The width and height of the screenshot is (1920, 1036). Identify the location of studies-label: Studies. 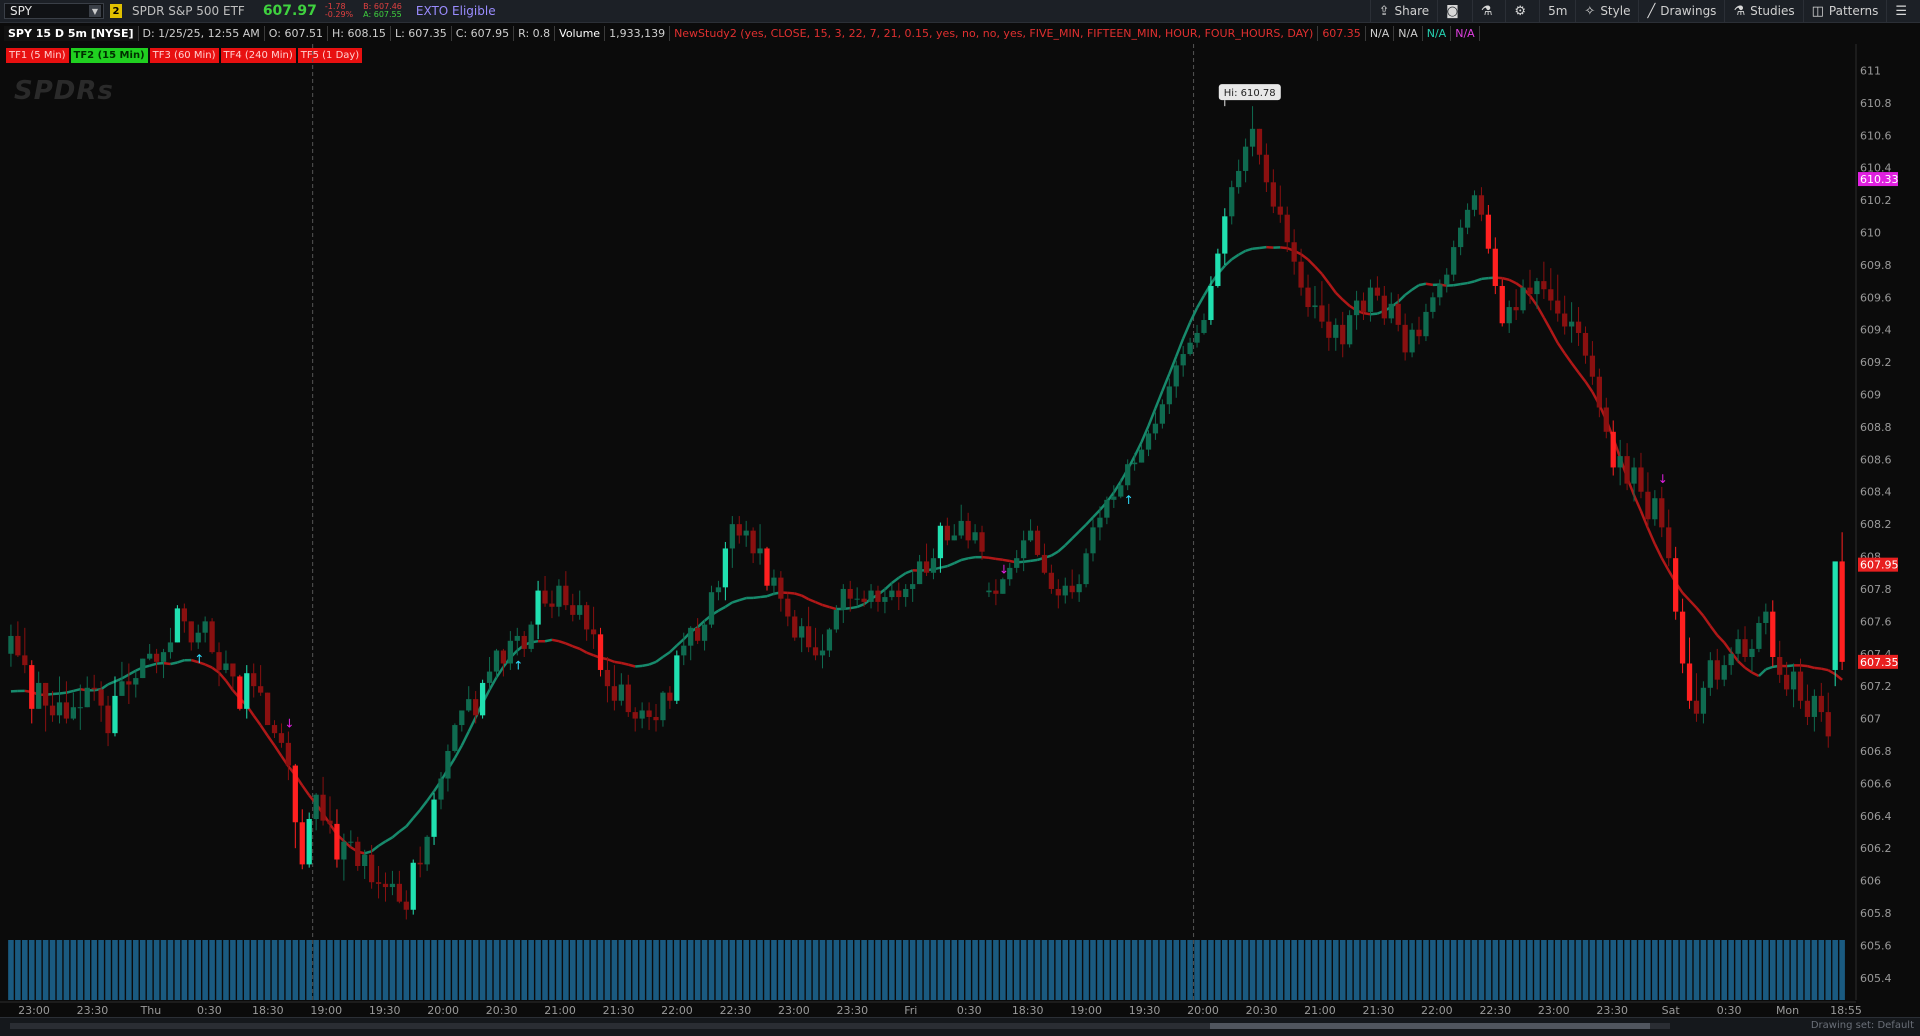
(1772, 11).